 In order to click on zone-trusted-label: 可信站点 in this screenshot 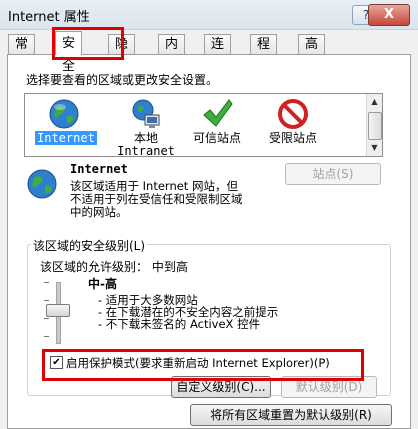, I will do `click(216, 138)`.